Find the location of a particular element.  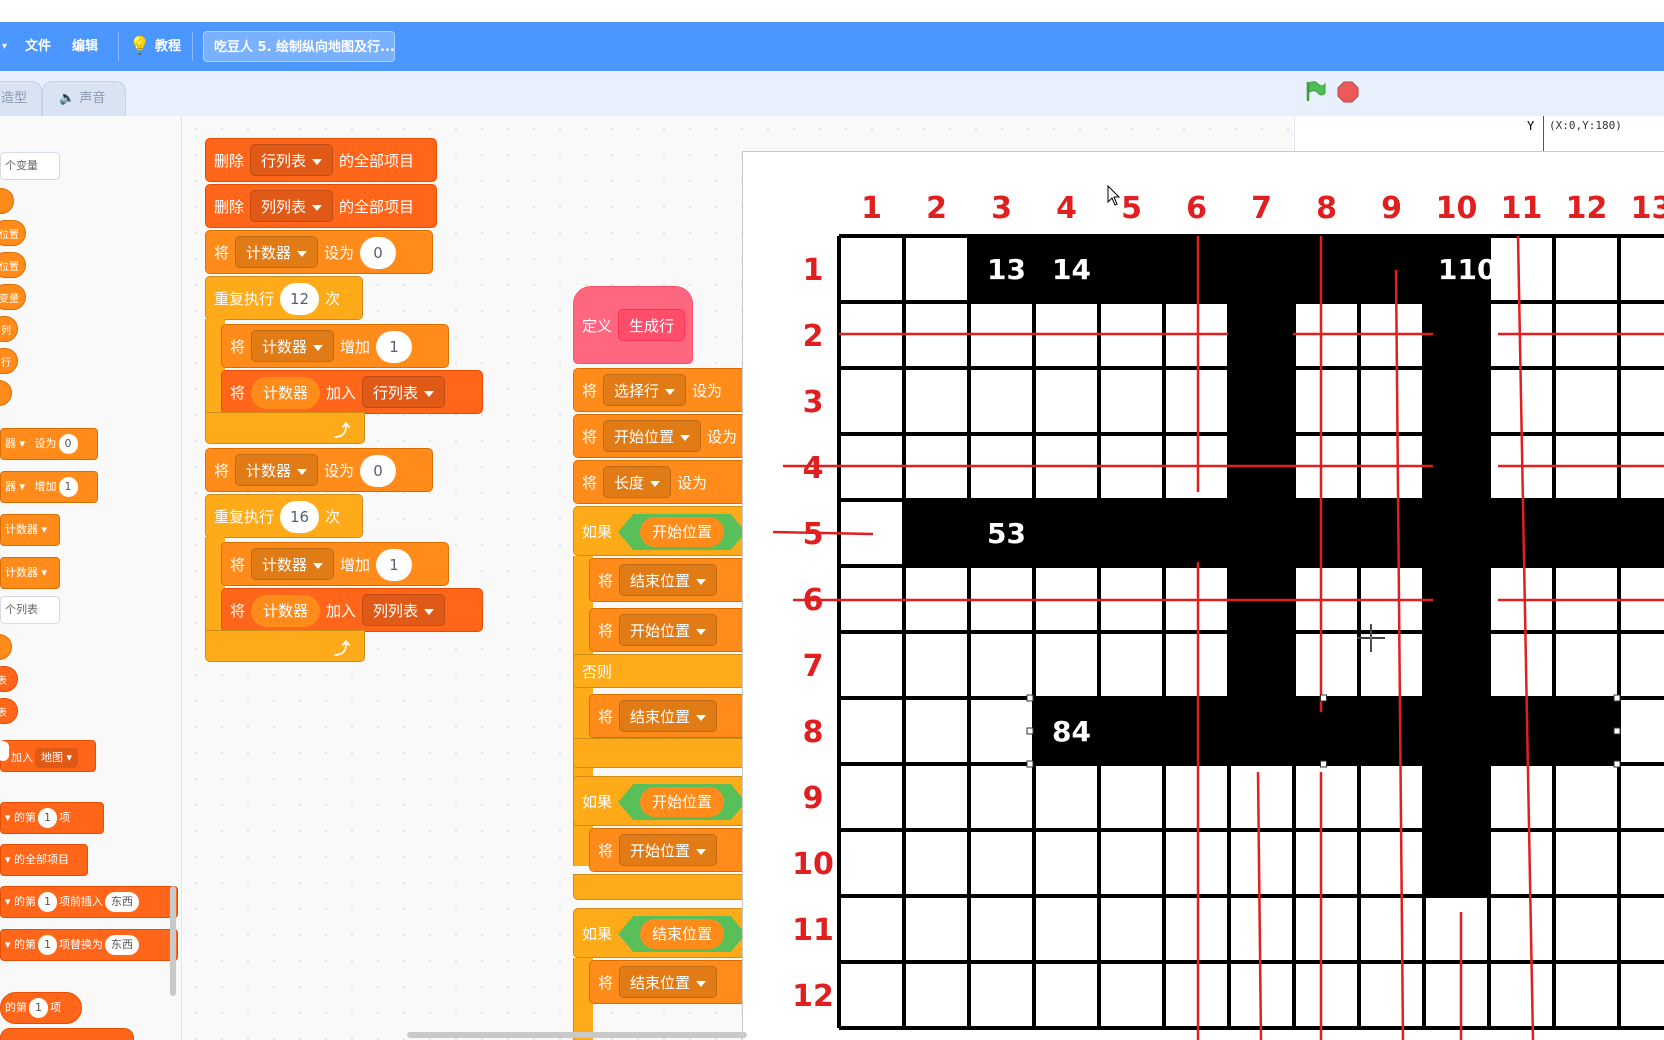

palette-item-reporter: 的第 1 项 is located at coordinates (41, 1008).